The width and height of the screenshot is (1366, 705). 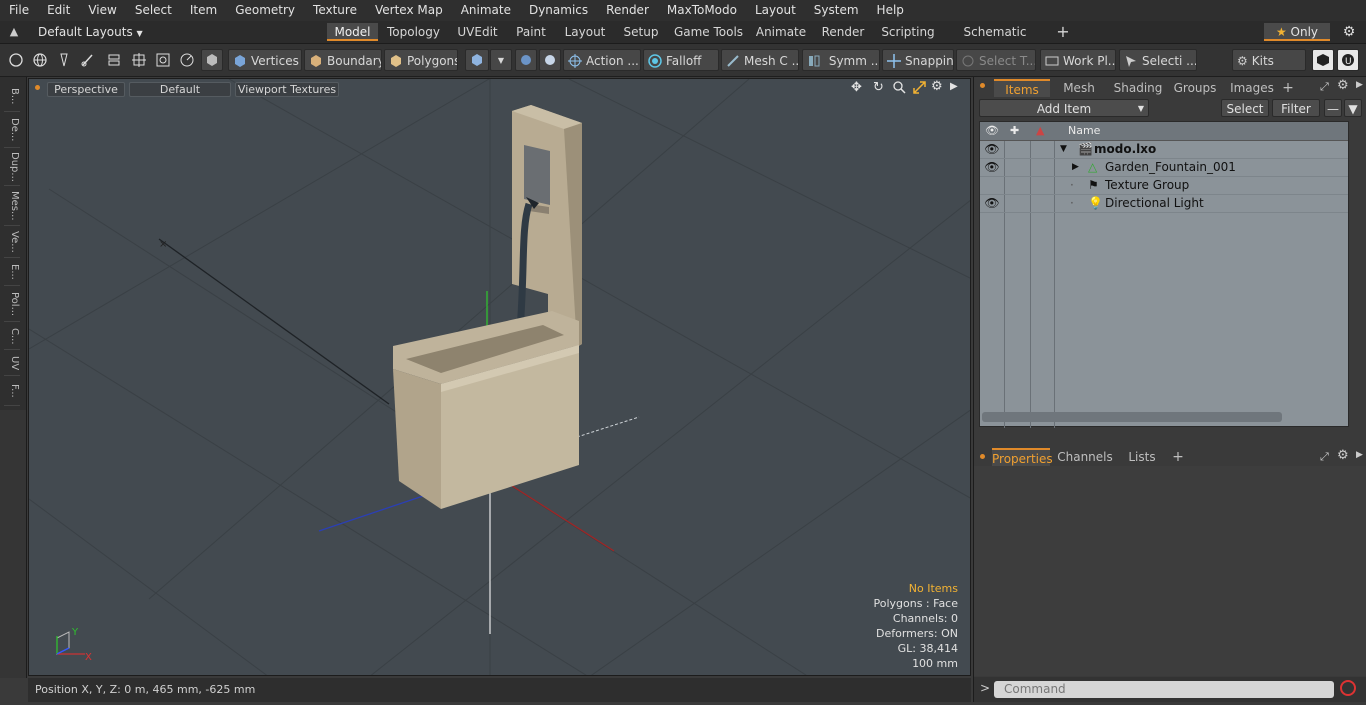 I want to click on brush-icon, so click(x=88, y=60).